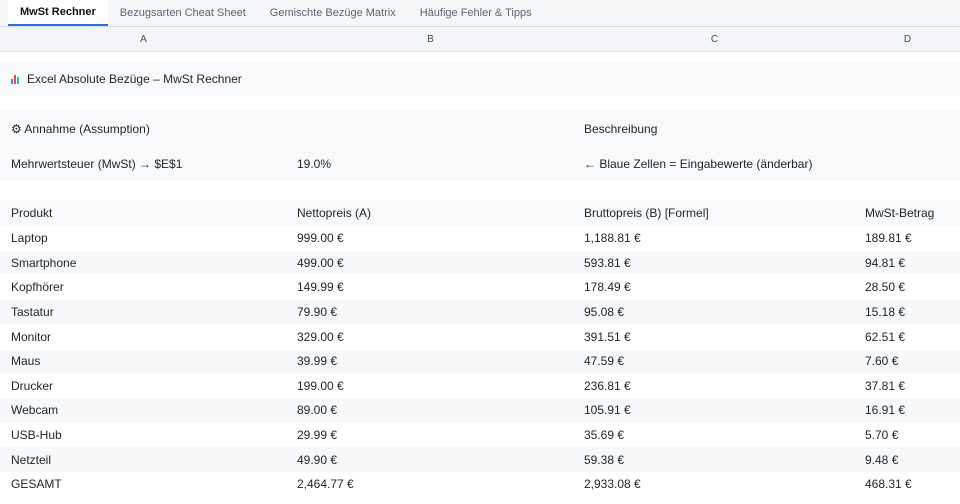 This screenshot has width=960, height=504. I want to click on net-price-cell: 329.00 €, so click(430, 337).